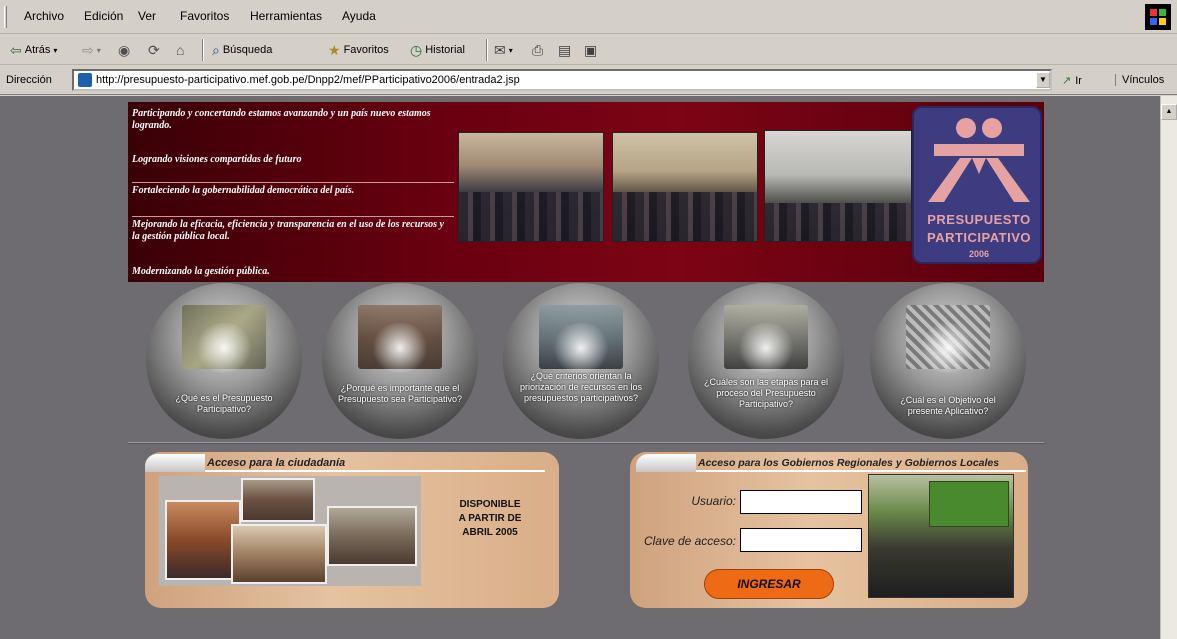 The height and width of the screenshot is (639, 1177). I want to click on presupuesto-participativo-logo: PRESUPUESTO PARTICIPATIVO 2006, so click(977, 185).